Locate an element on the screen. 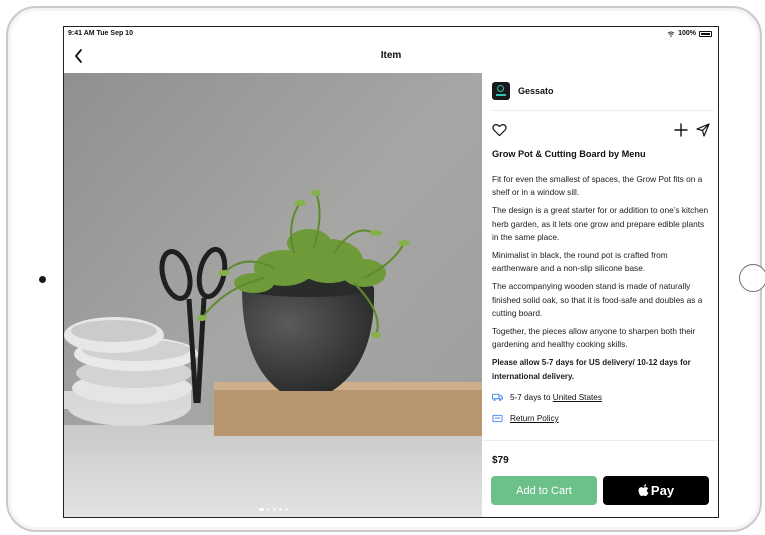 This screenshot has height=535, width=765. heart-icon is located at coordinates (499, 130).